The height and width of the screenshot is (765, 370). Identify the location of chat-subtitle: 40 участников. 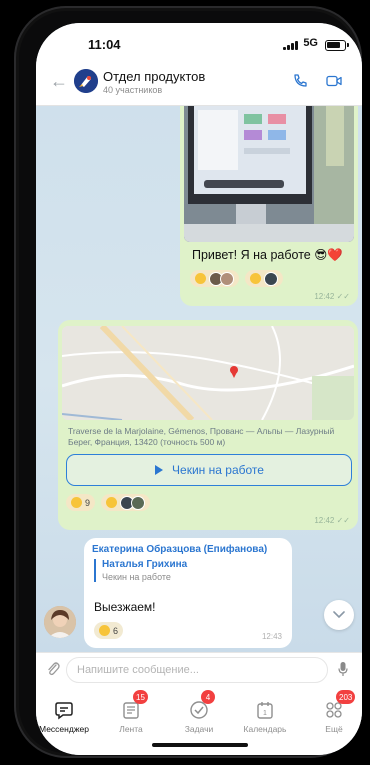
(133, 90).